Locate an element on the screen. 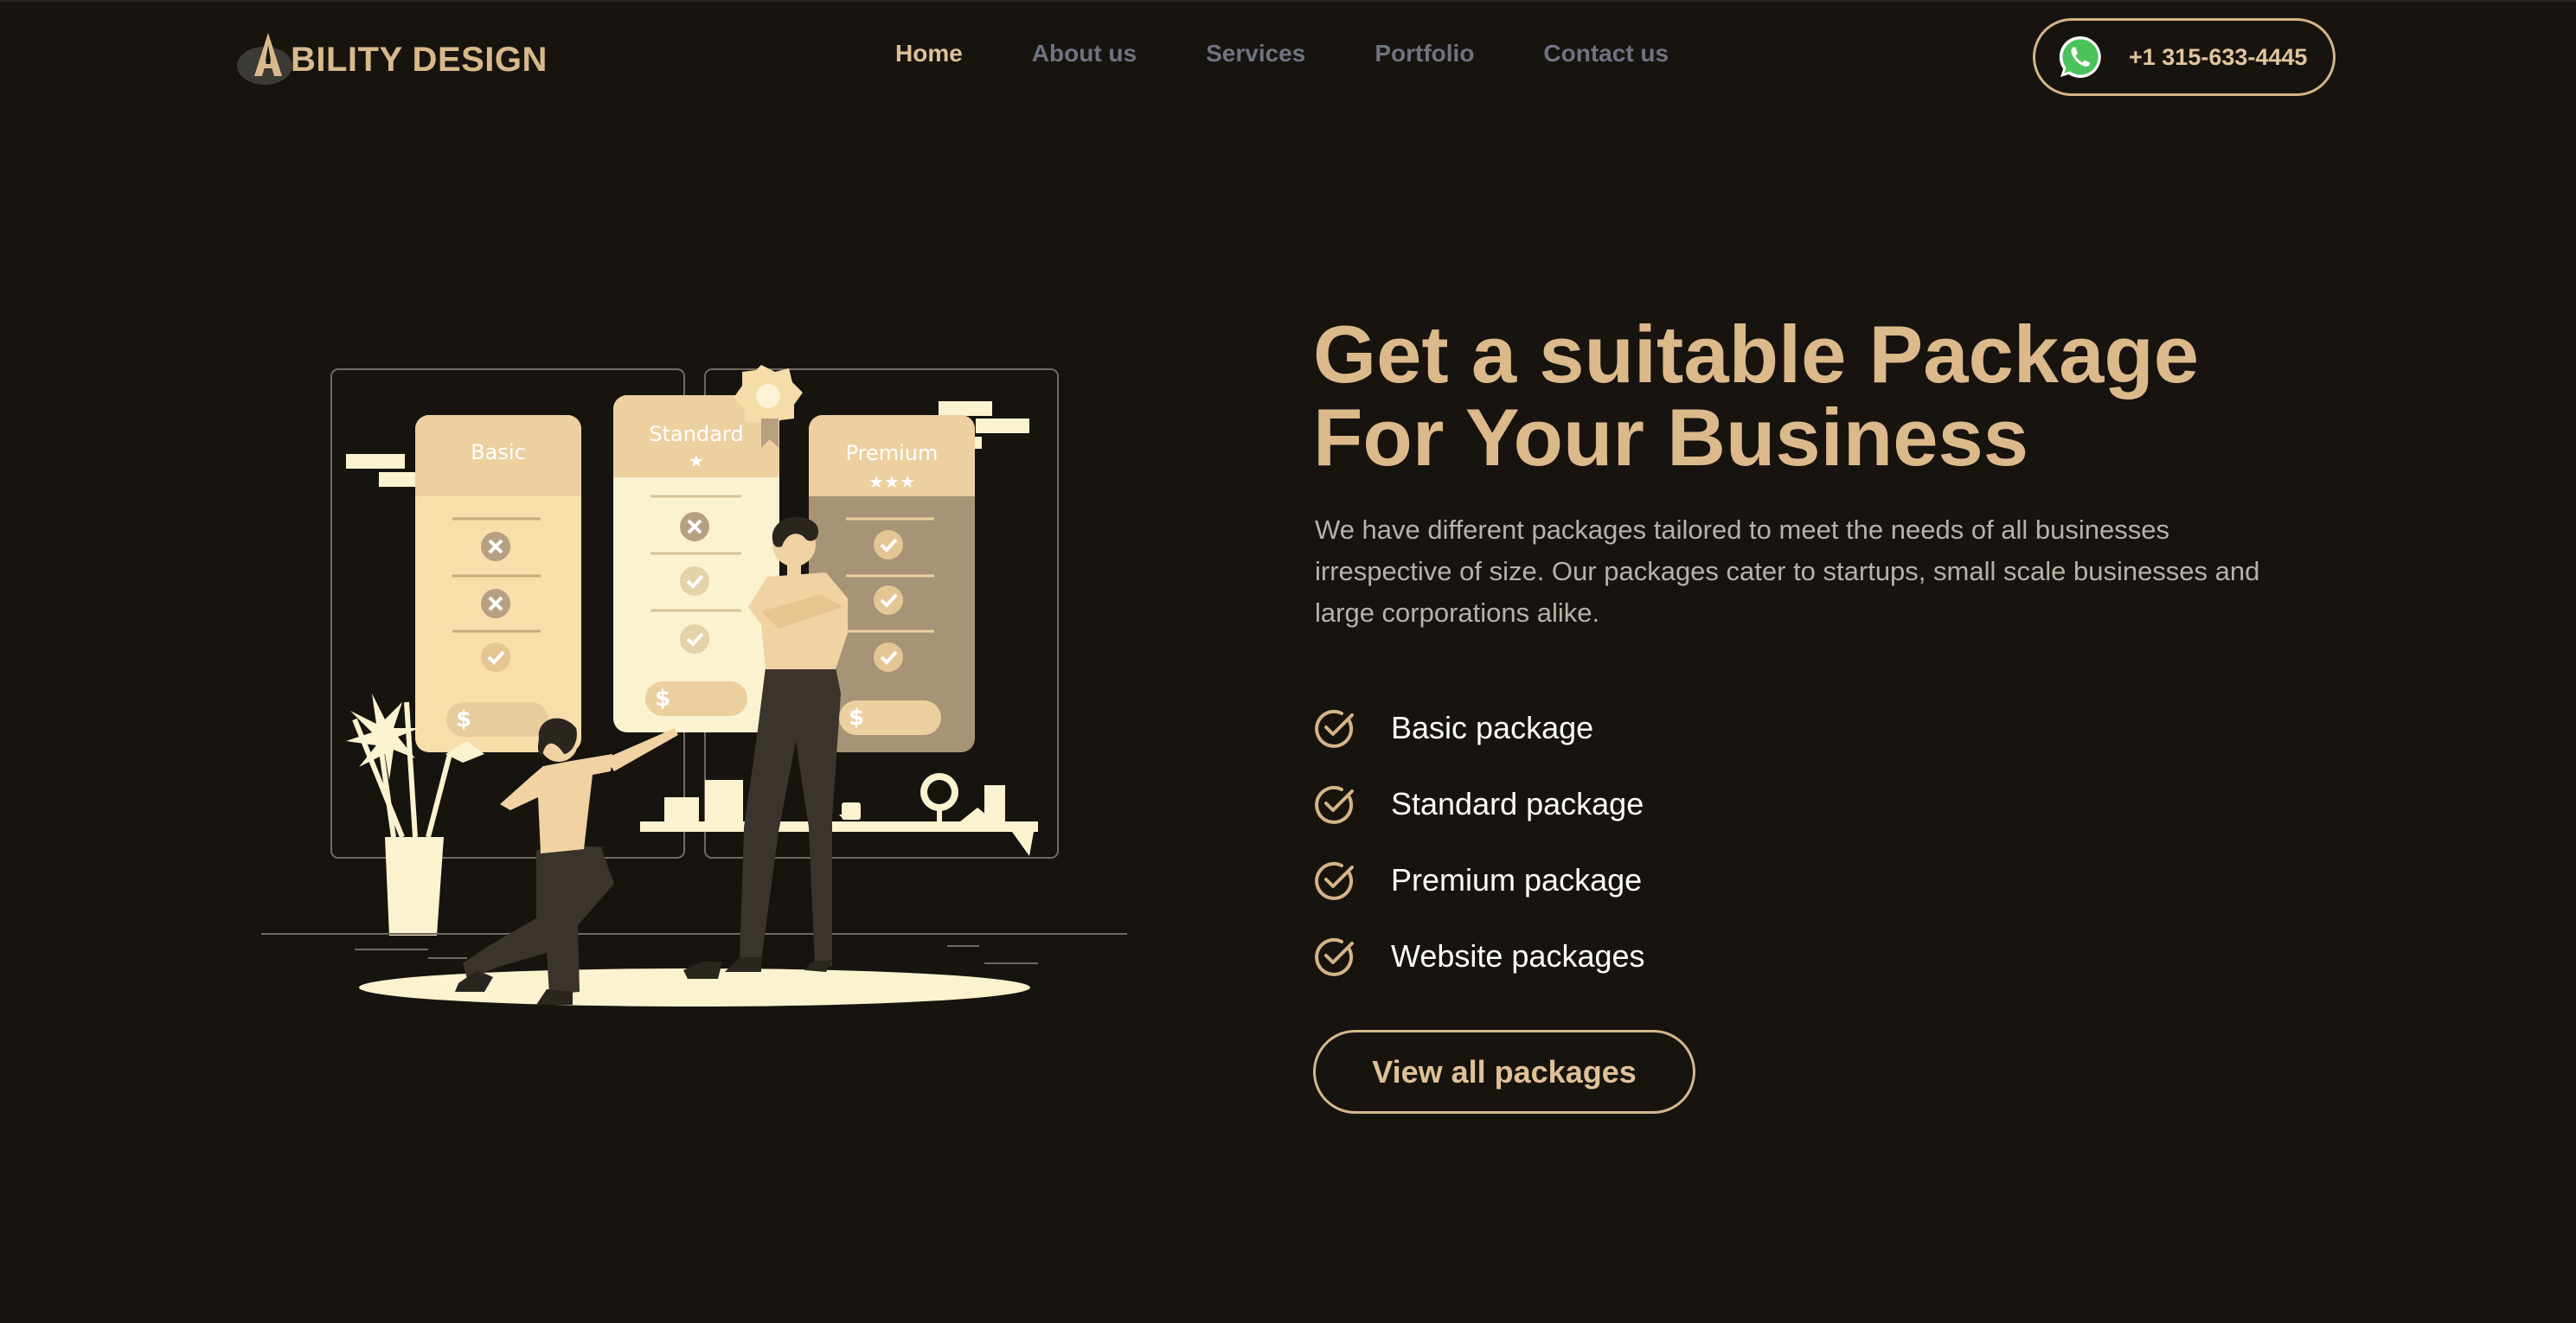  list-item: Standard package is located at coordinates (1479, 804).